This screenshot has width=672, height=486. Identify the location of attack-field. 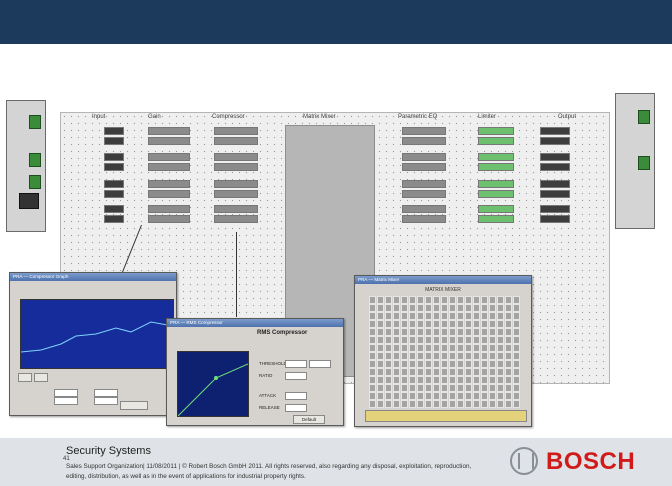
(296, 396).